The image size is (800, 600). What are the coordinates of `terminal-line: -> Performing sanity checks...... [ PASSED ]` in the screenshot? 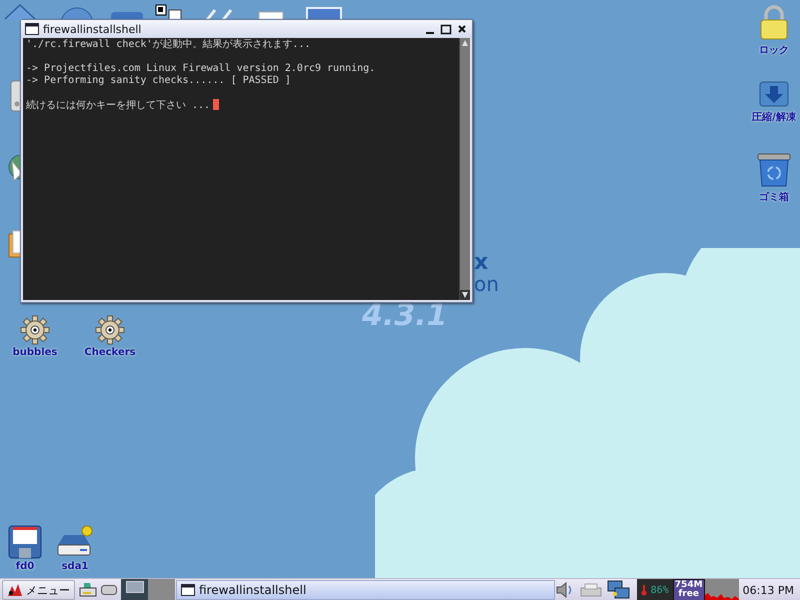 It's located at (158, 80).